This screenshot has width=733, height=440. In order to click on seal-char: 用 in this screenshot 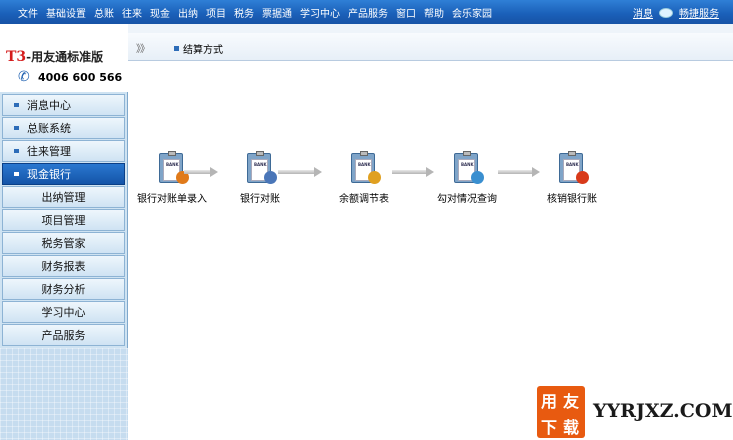, I will do `click(549, 401)`.